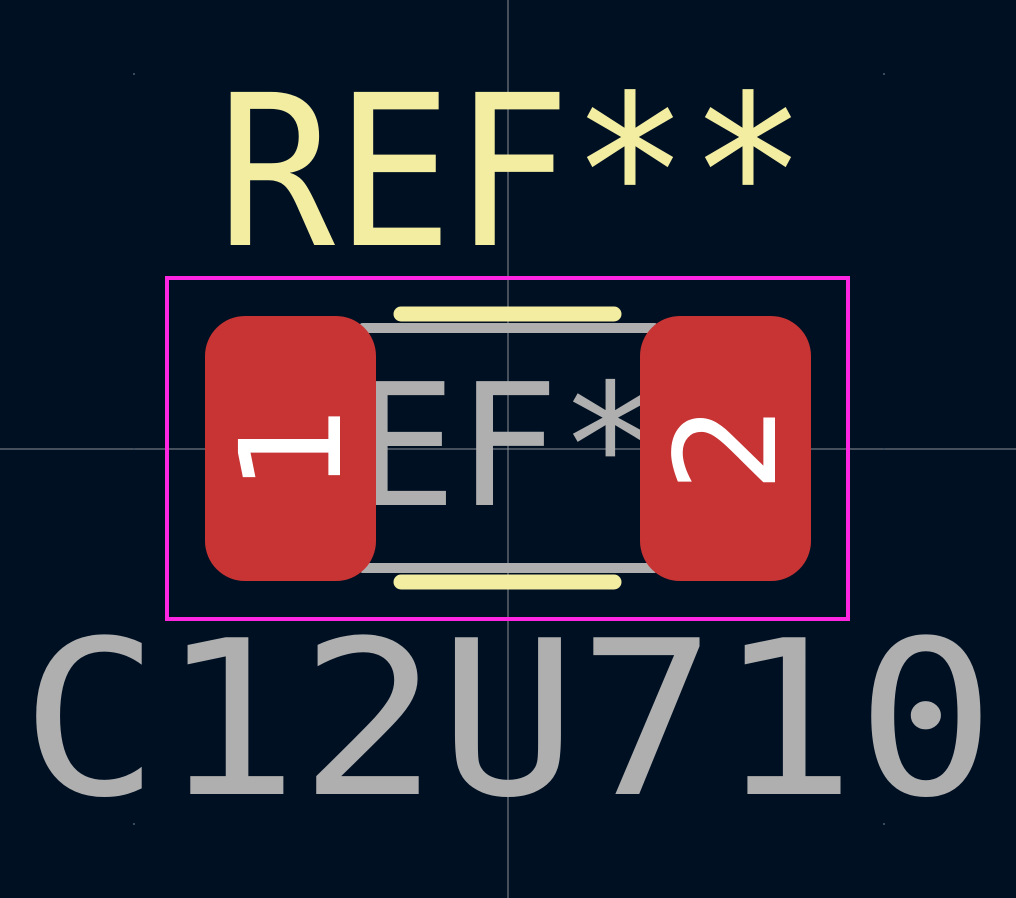  I want to click on pad-2-number: 2, so click(727, 447).